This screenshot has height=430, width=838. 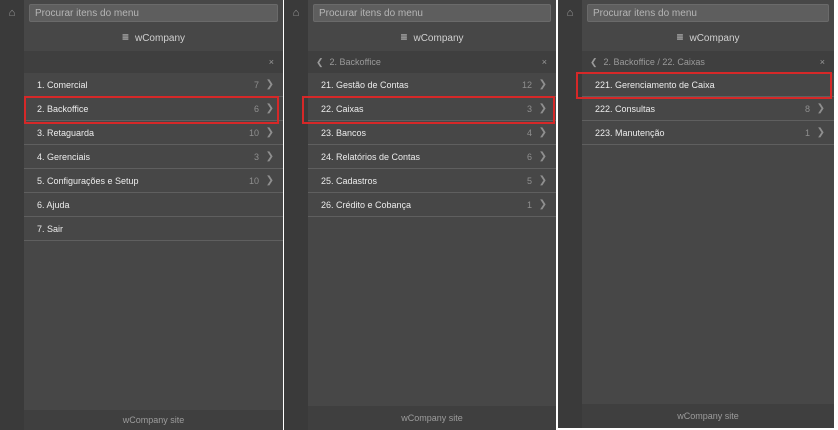 What do you see at coordinates (153, 85) in the screenshot?
I see `menu-item-comercial: 1. Comercial 7 ❯` at bounding box center [153, 85].